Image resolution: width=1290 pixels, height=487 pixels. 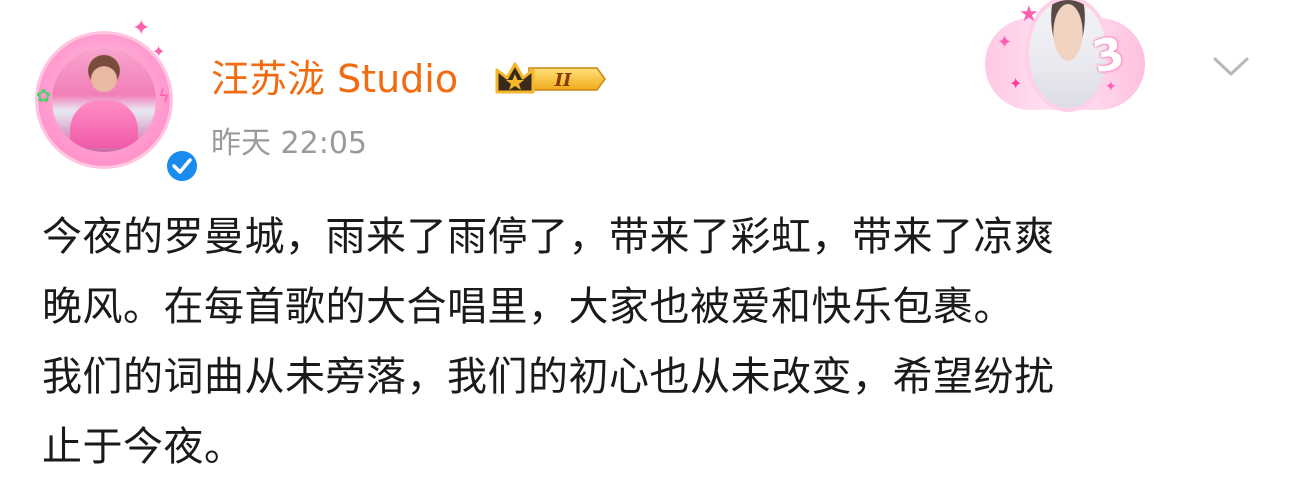 I want to click on sparkle-icon: ✿, so click(x=44, y=96).